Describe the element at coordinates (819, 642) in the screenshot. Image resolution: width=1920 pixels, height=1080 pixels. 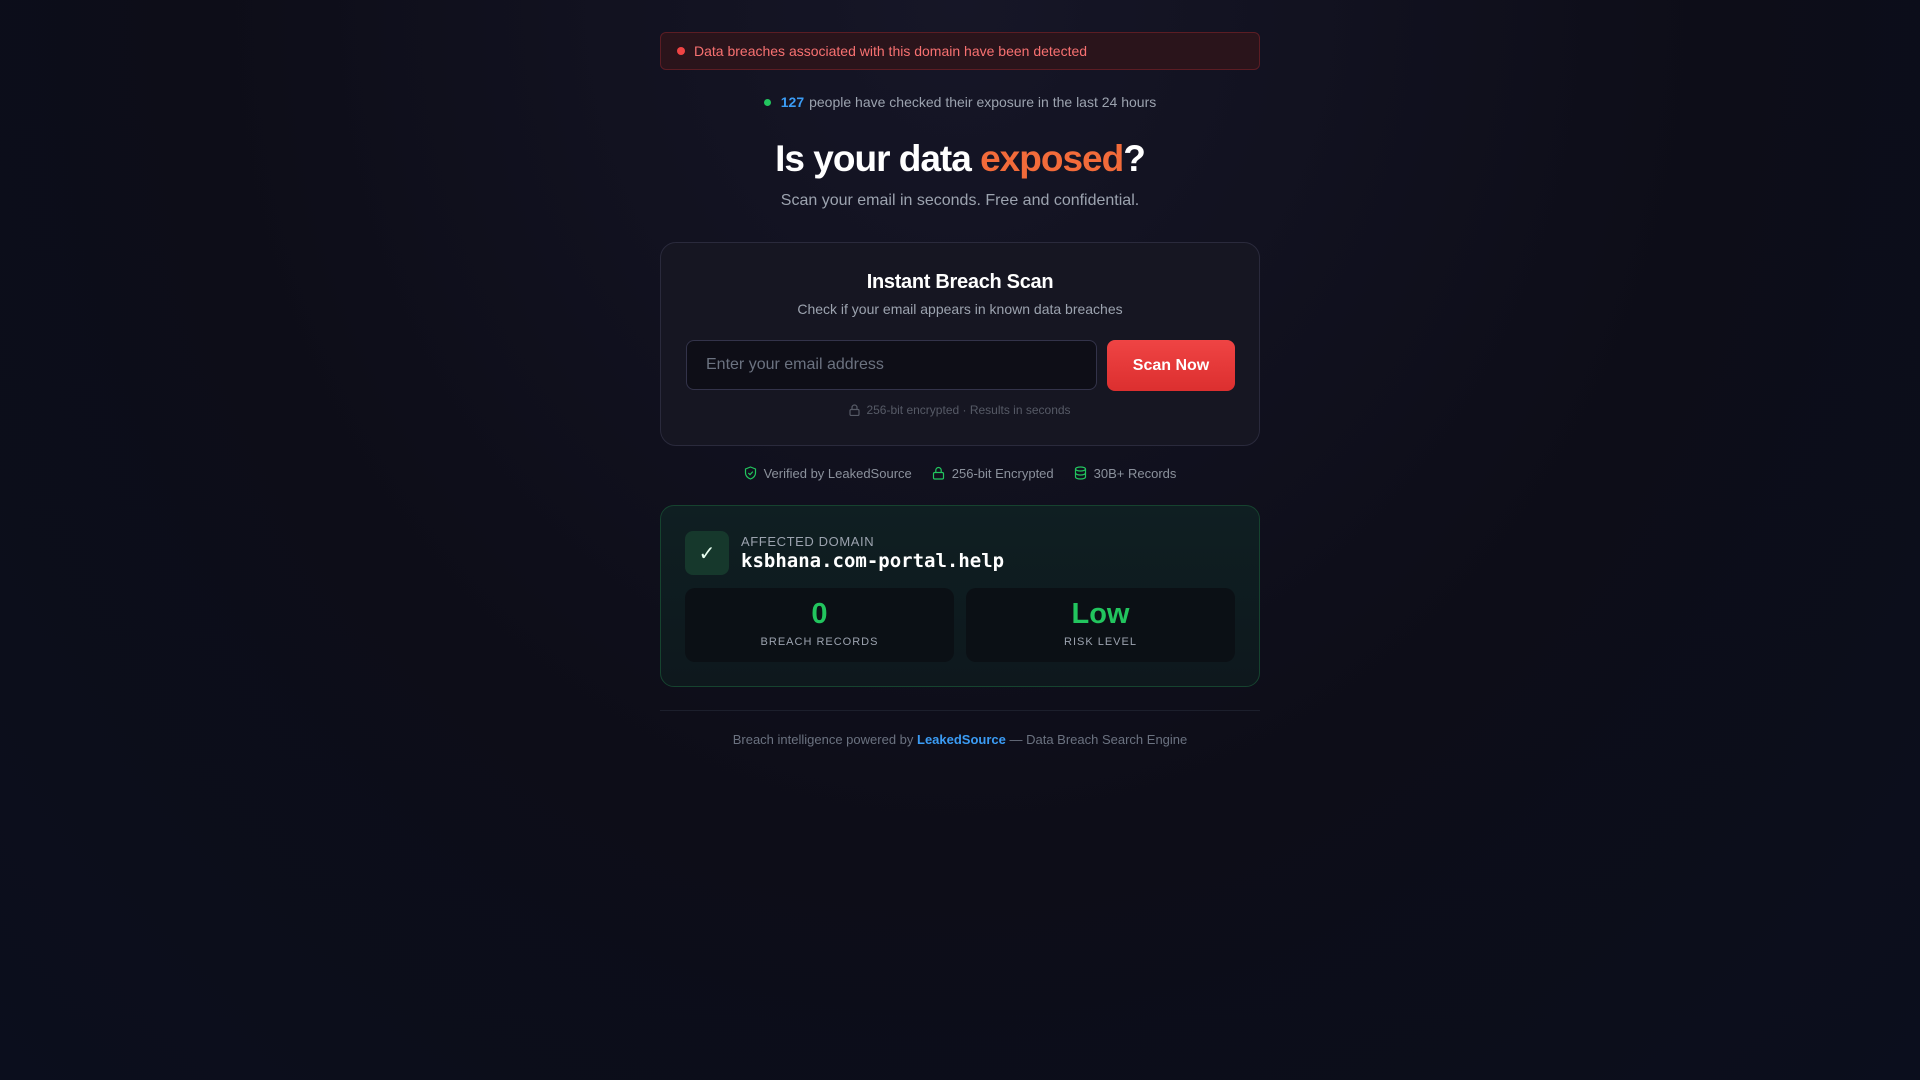
I see `stat-caption: BREACH RECORDS` at that location.